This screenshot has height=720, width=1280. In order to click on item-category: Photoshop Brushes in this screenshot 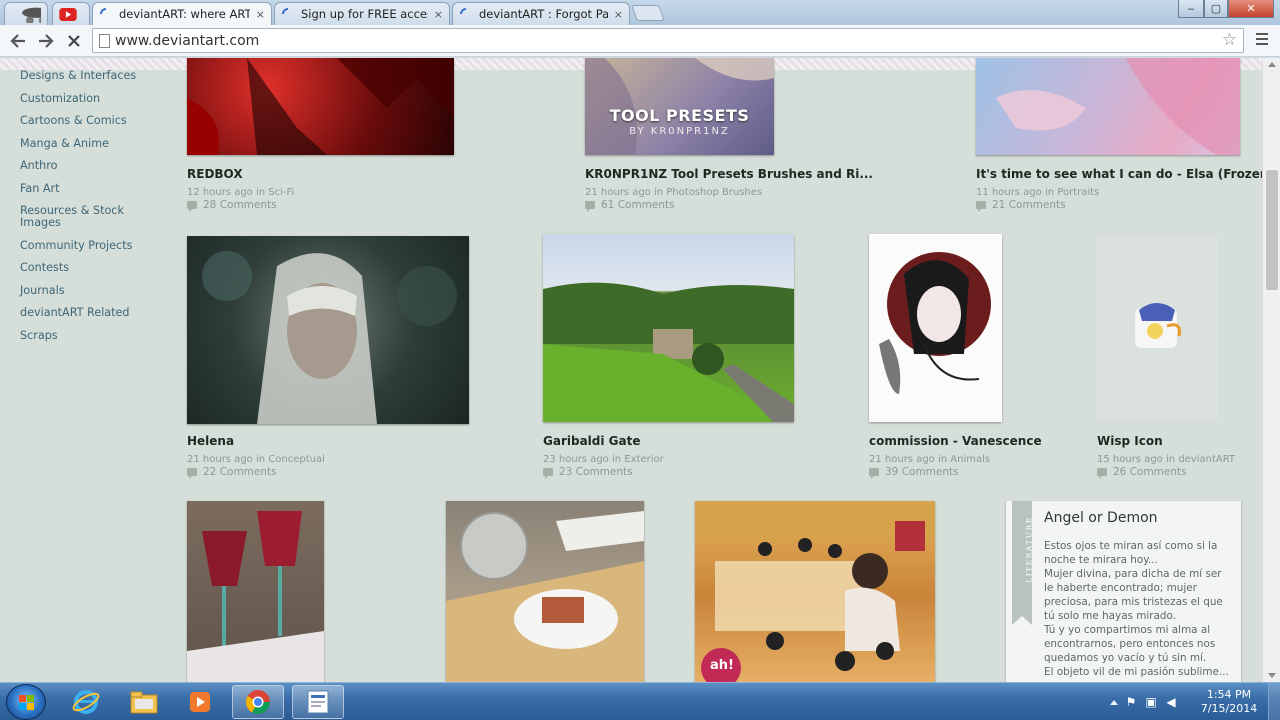, I will do `click(714, 192)`.